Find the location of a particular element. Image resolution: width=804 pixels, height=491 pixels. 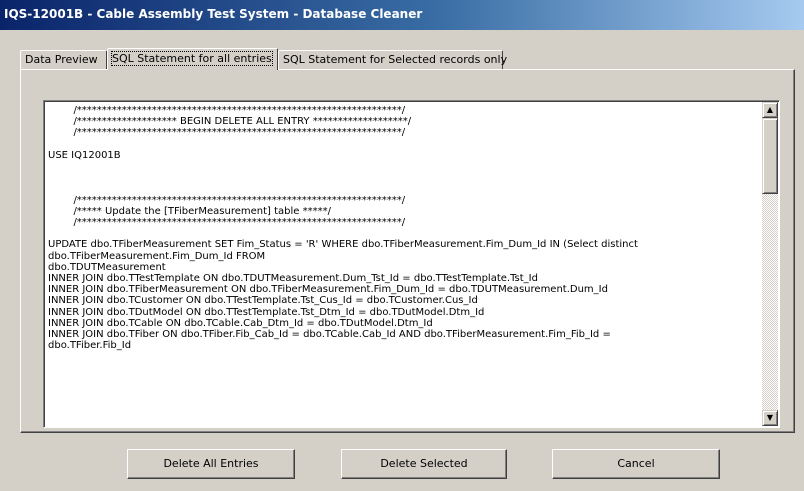

tab-sql-all-entries-label: SQL Statement for all entries is located at coordinates (192, 58).